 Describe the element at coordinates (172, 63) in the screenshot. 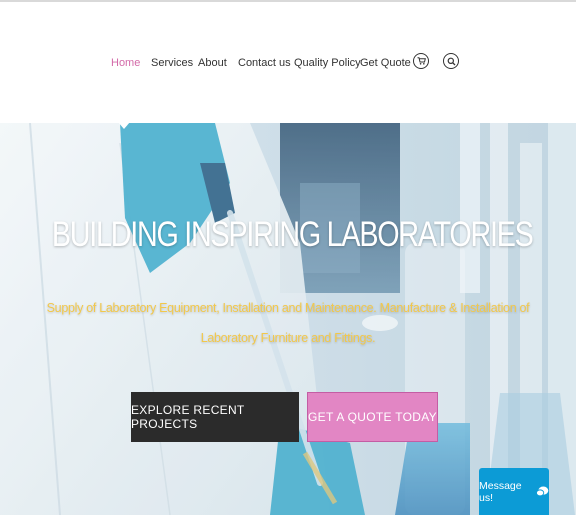

I see `nav-services: Services` at that location.